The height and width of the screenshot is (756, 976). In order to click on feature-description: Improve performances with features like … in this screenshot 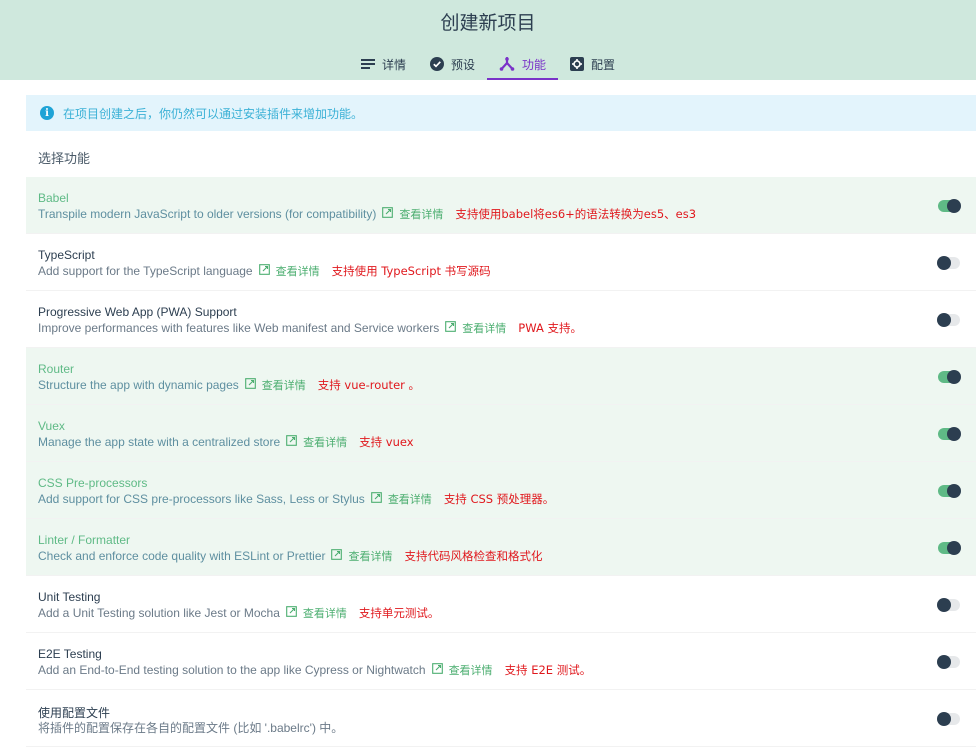, I will do `click(310, 328)`.